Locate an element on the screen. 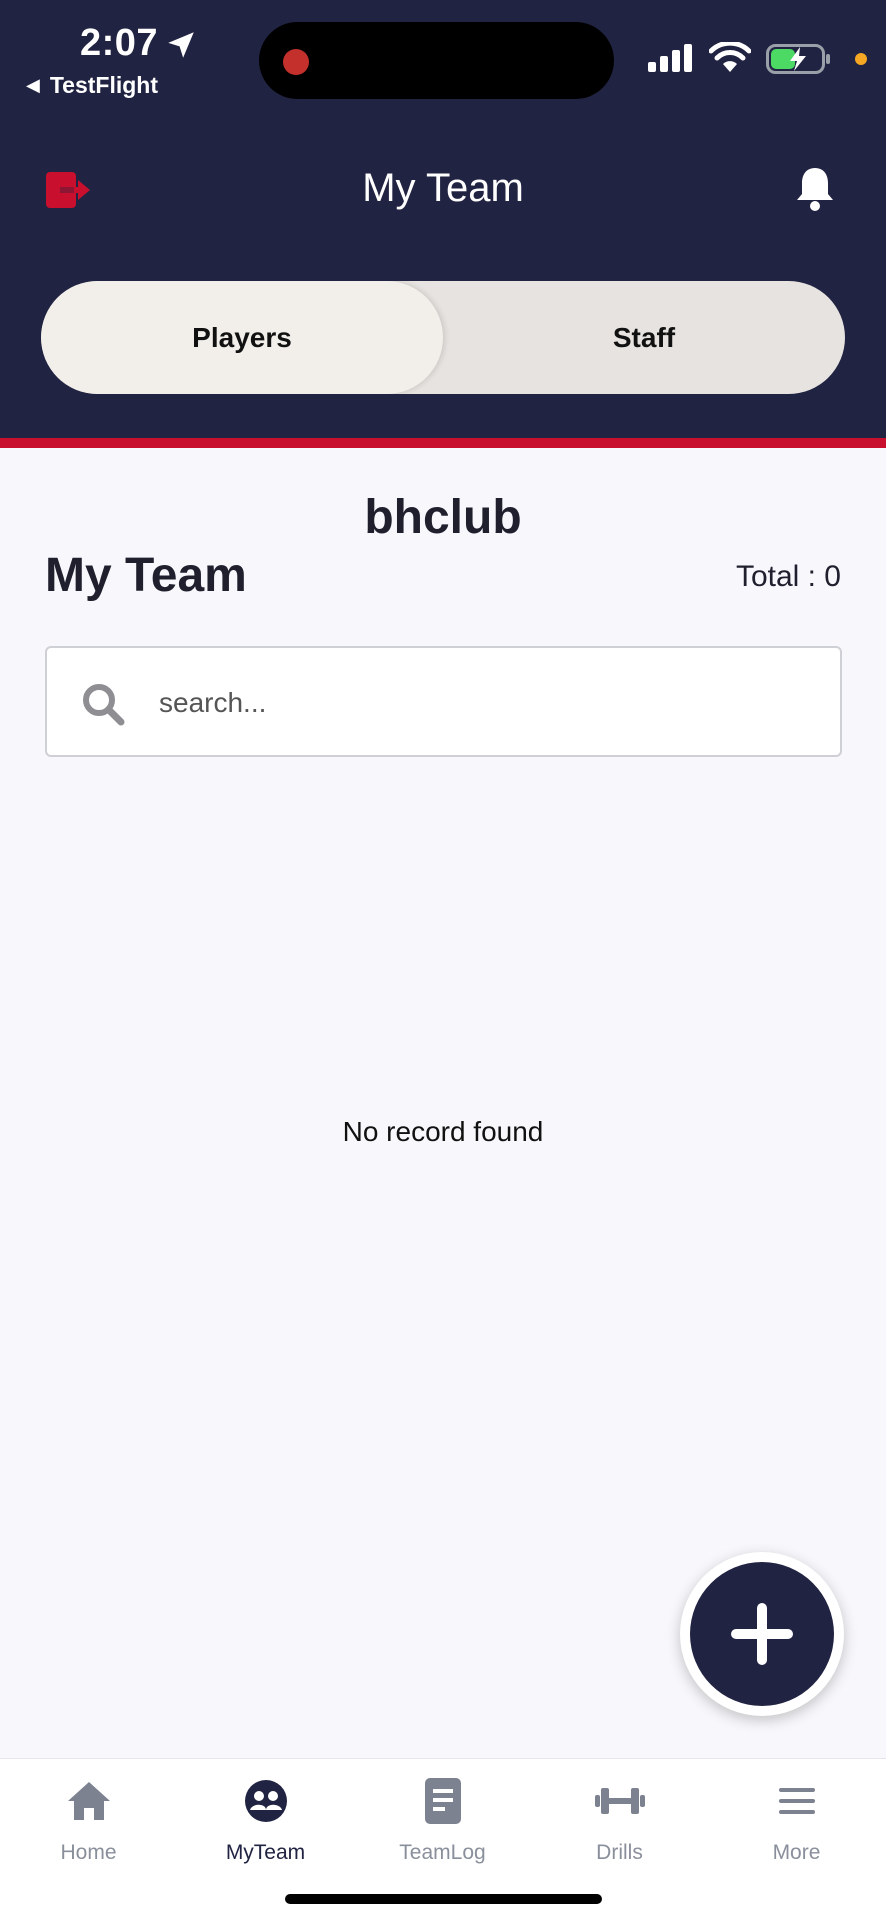 The height and width of the screenshot is (1920, 886). plus-icon is located at coordinates (762, 1634).